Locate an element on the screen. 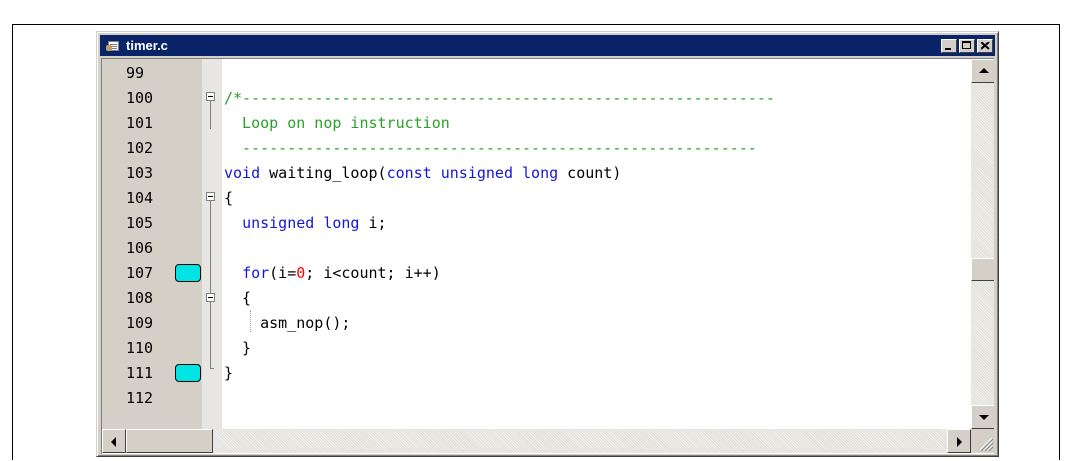 Image resolution: width=1074 pixels, height=461 pixels. line-number: 100 is located at coordinates (140, 98).